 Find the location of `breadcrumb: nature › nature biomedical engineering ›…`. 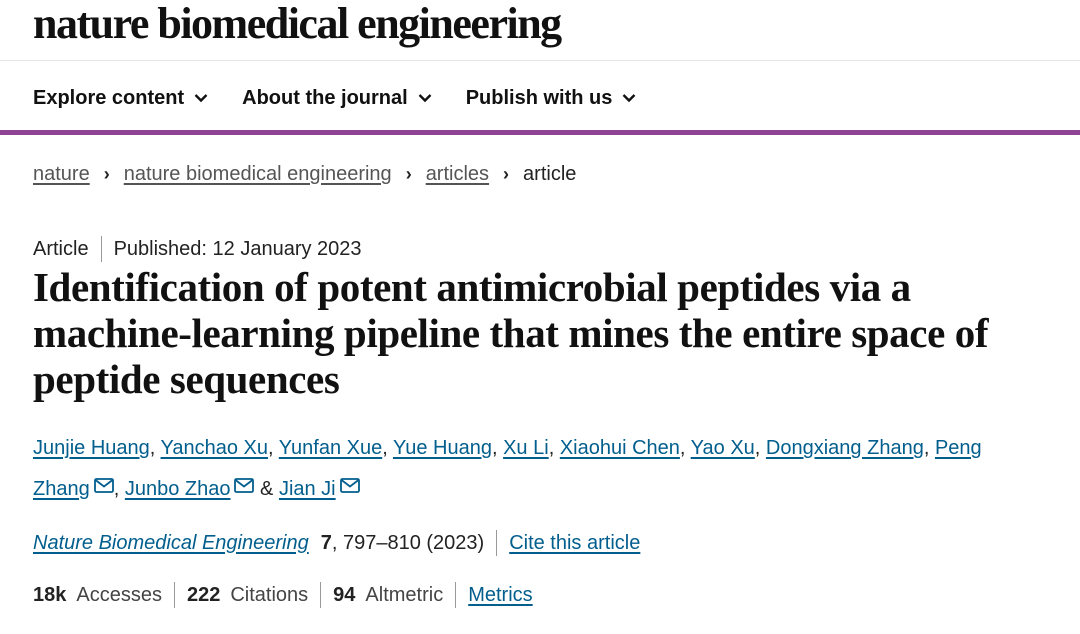

breadcrumb: nature › nature biomedical engineering ›… is located at coordinates (304, 174).